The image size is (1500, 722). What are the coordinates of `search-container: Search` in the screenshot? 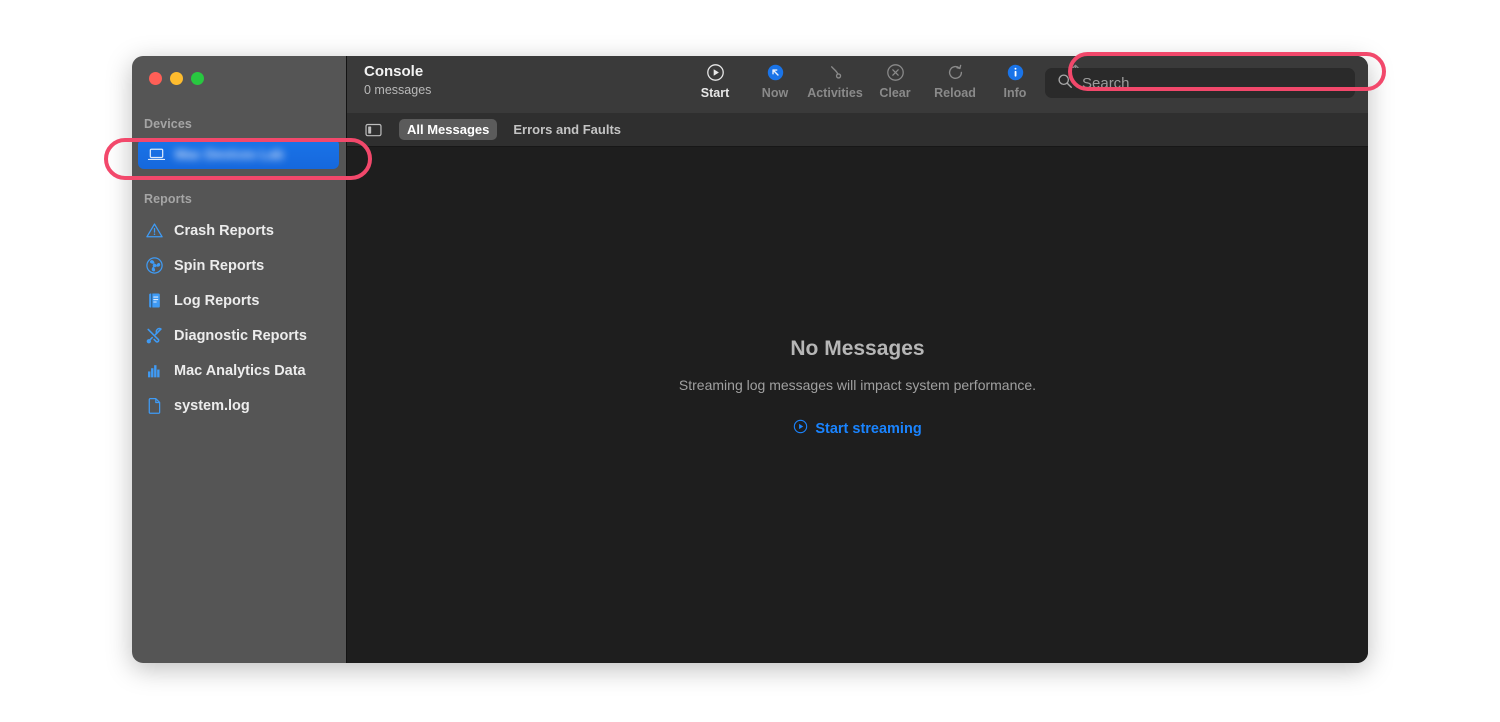 It's located at (1200, 83).